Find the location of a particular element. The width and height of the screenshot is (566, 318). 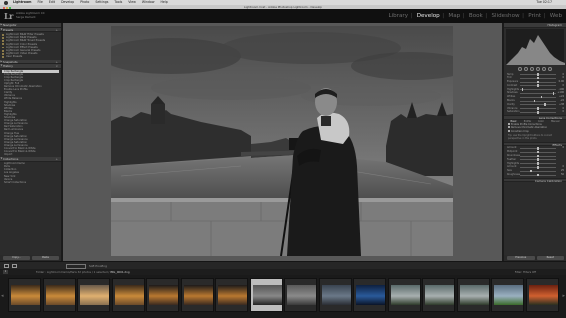

clear-history-icon: × is located at coordinates (56, 66).